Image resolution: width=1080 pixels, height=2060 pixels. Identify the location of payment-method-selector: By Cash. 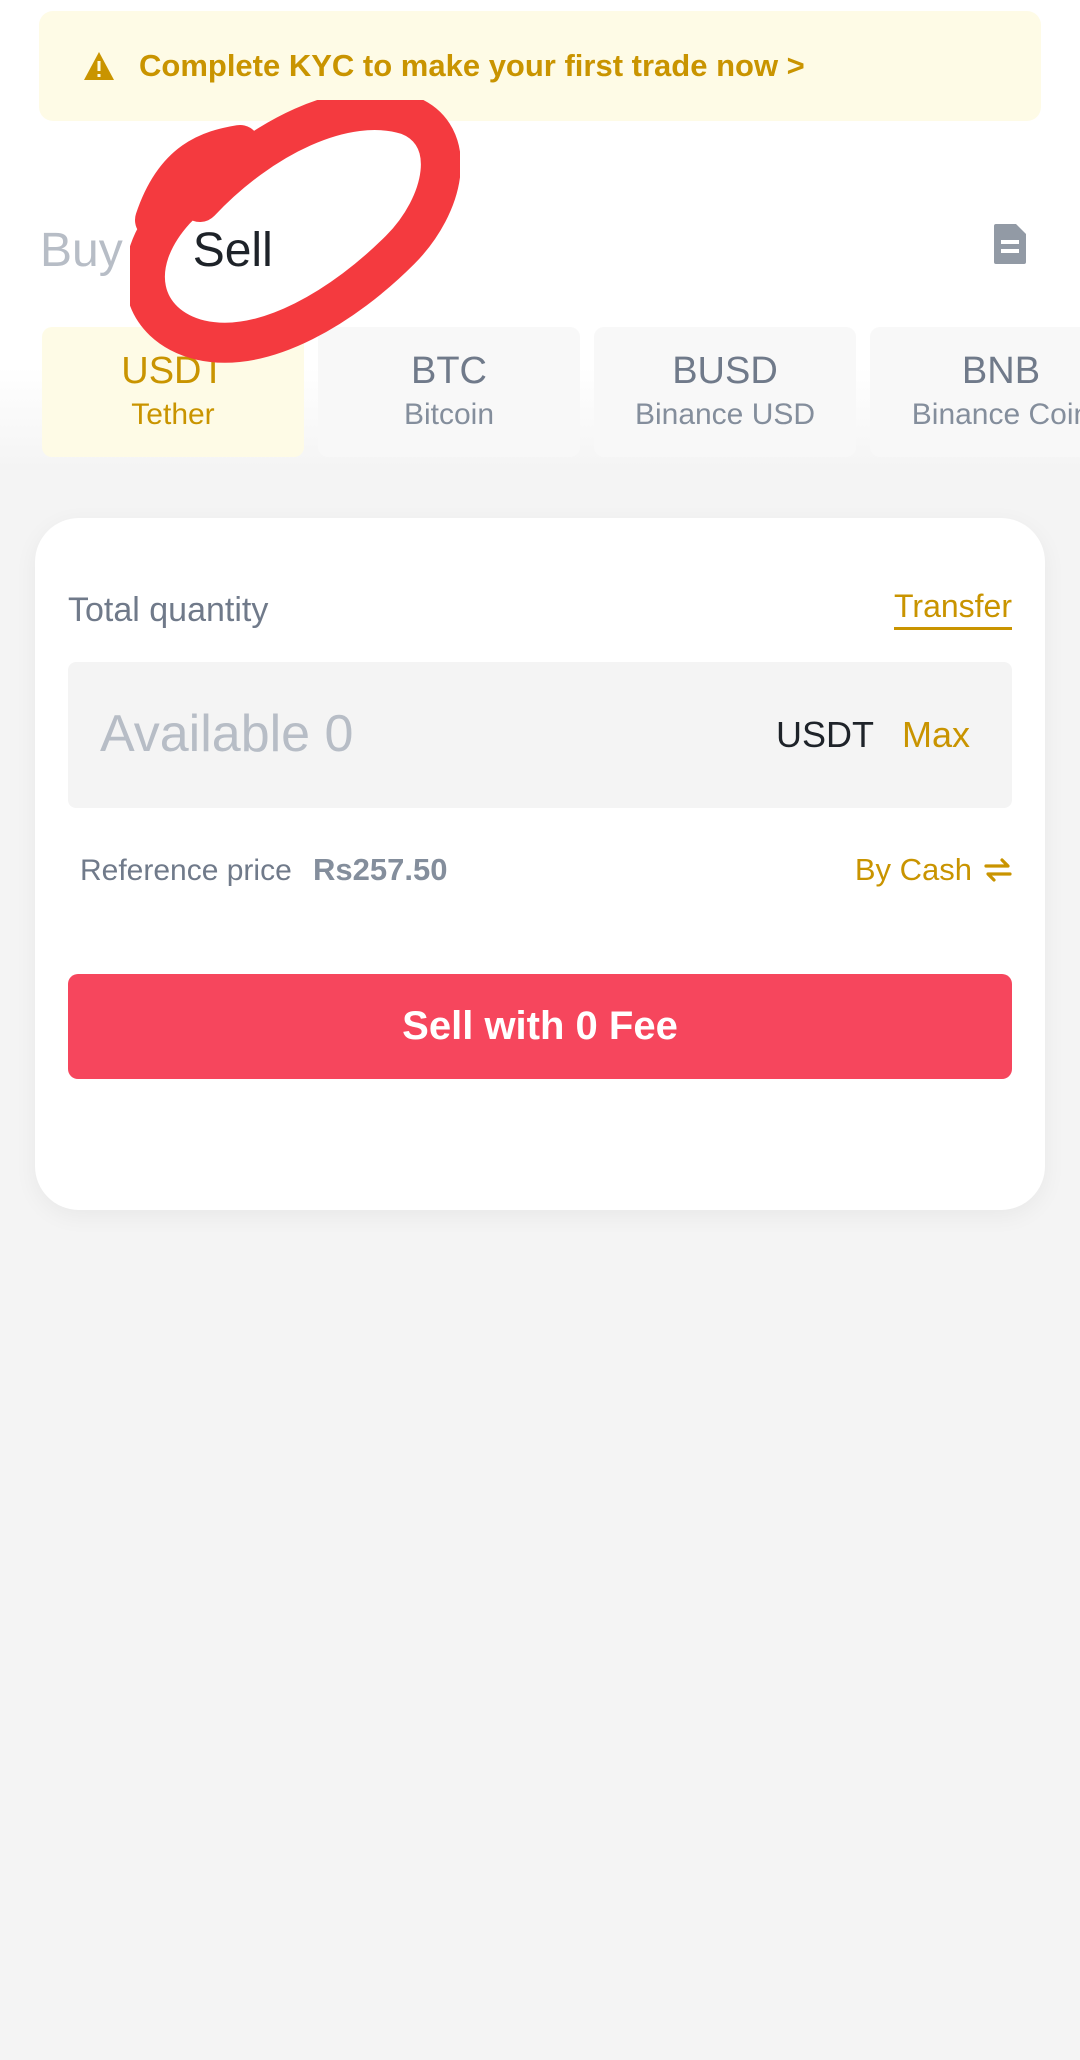
(933, 870).